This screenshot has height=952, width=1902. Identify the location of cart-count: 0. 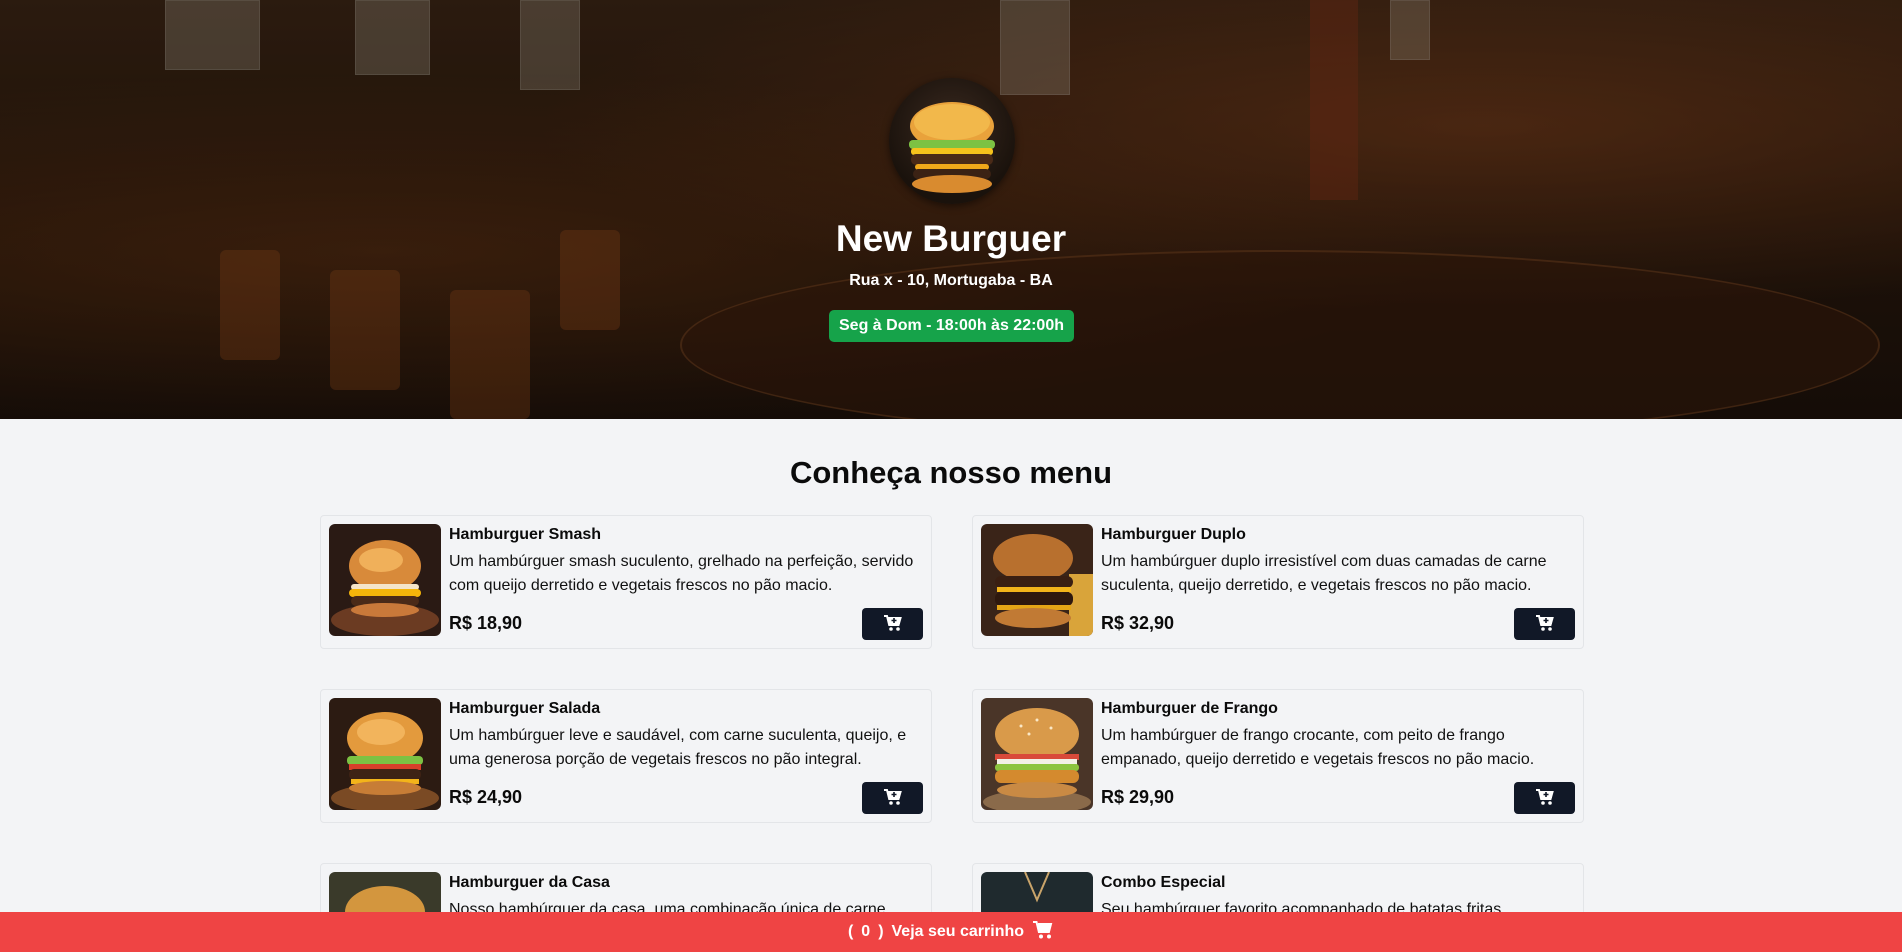
(866, 931).